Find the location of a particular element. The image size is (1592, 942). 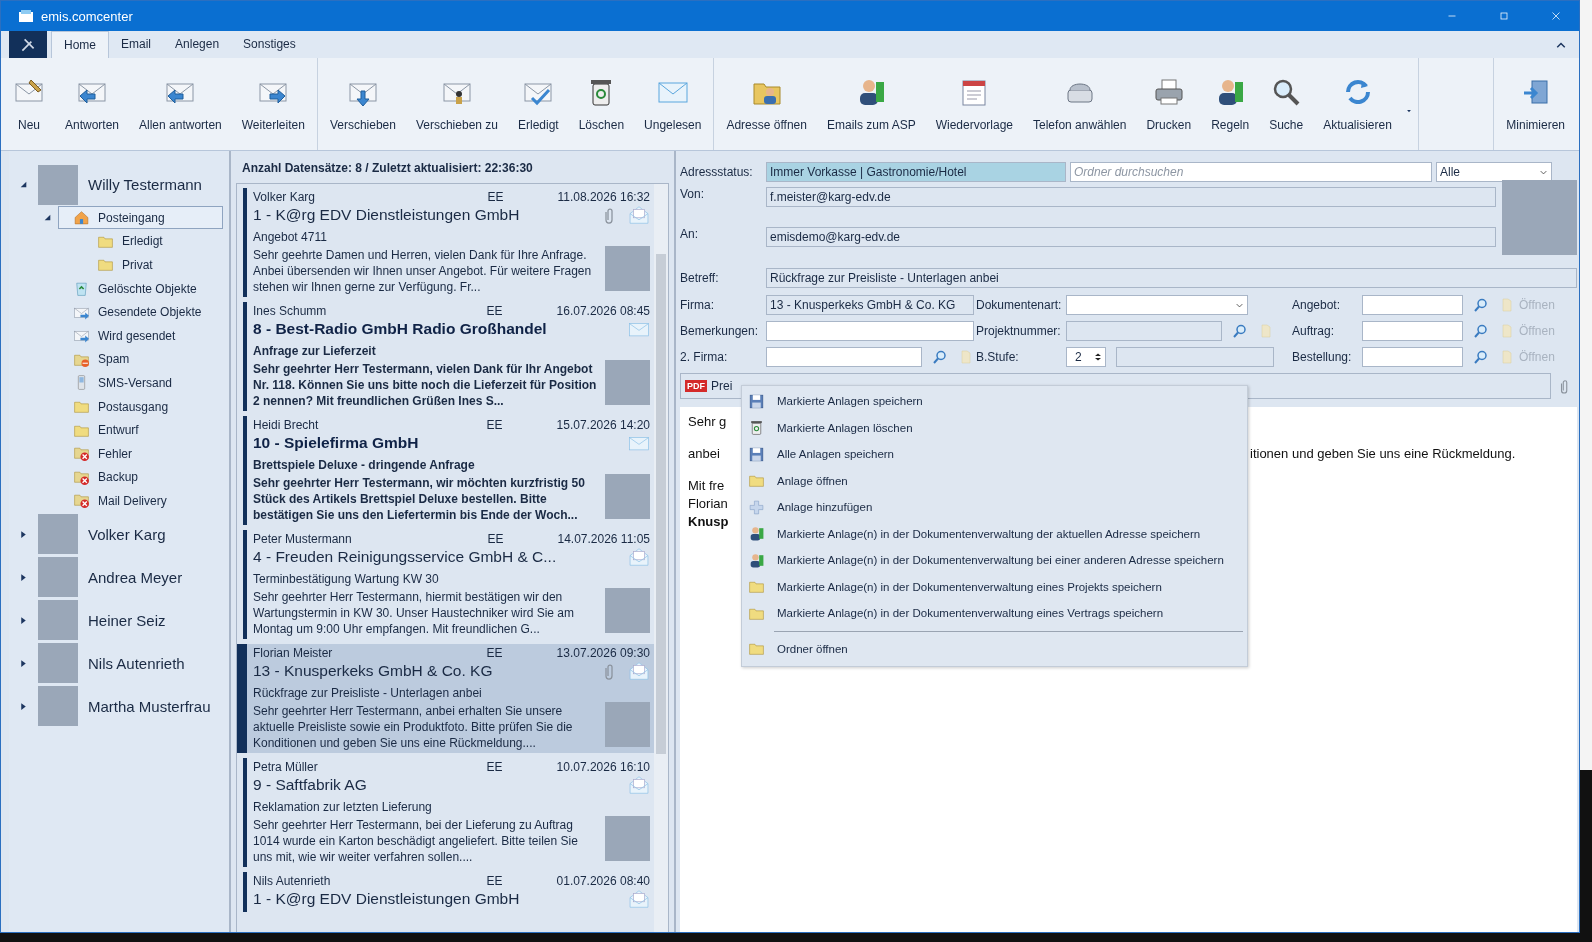

sender-name: Ines Schumm is located at coordinates (290, 311).